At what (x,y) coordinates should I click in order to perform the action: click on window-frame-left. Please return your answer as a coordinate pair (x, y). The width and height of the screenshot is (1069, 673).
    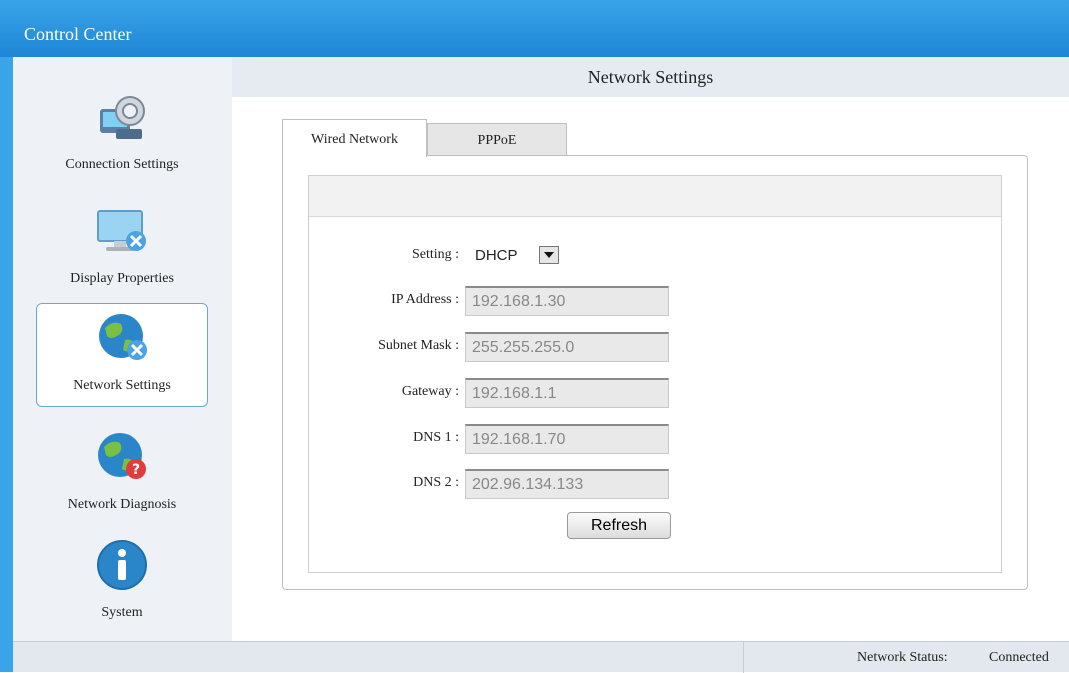
    Looking at the image, I should click on (6, 364).